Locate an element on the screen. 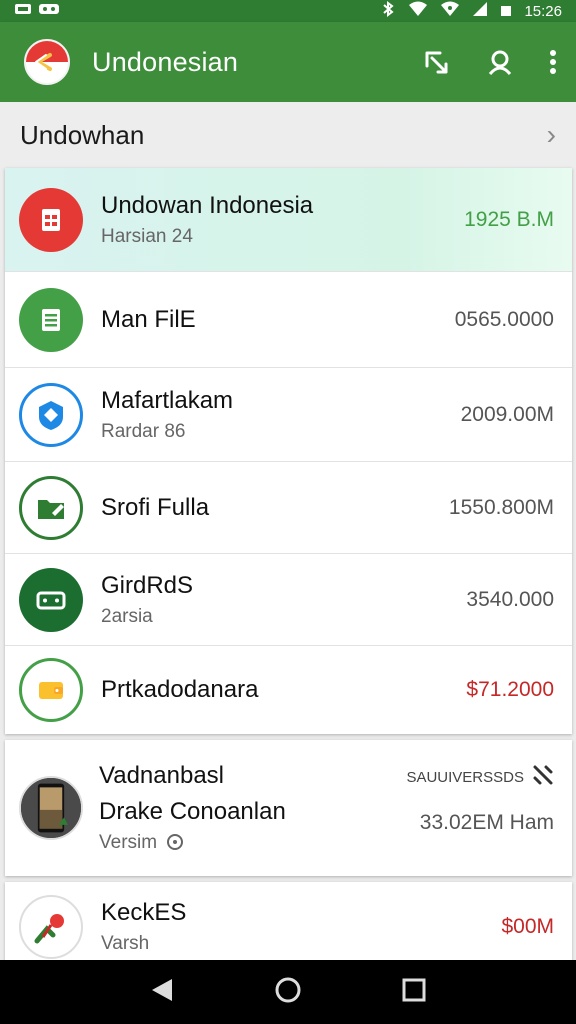 The image size is (576, 1024). pin-icon is located at coordinates (51, 927).